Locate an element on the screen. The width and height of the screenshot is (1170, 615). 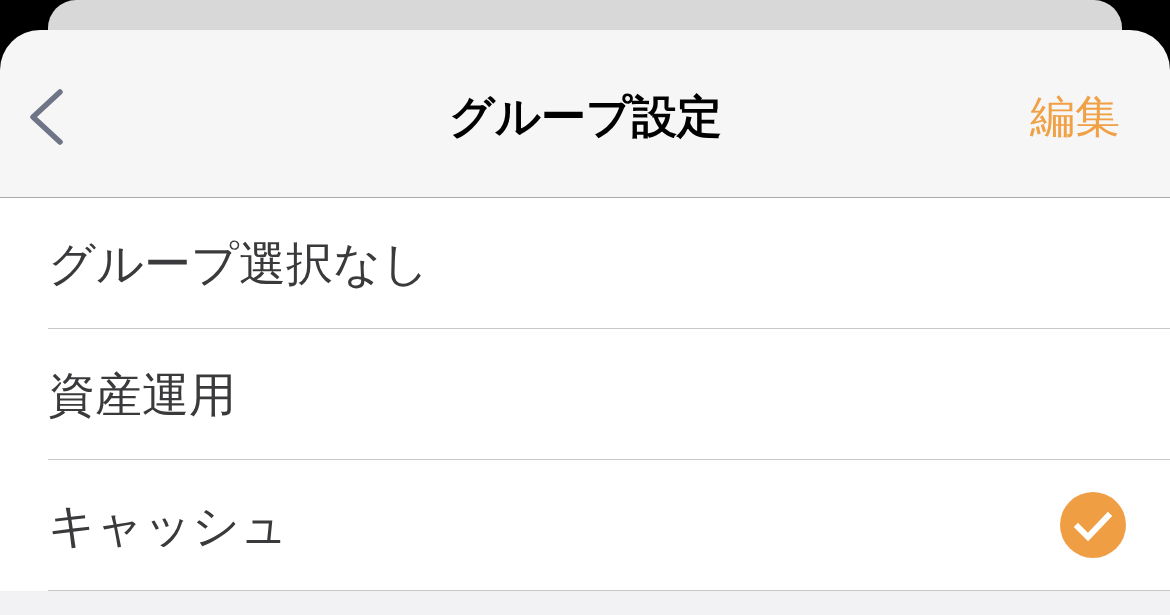
back-chevron-icon is located at coordinates (46, 116).